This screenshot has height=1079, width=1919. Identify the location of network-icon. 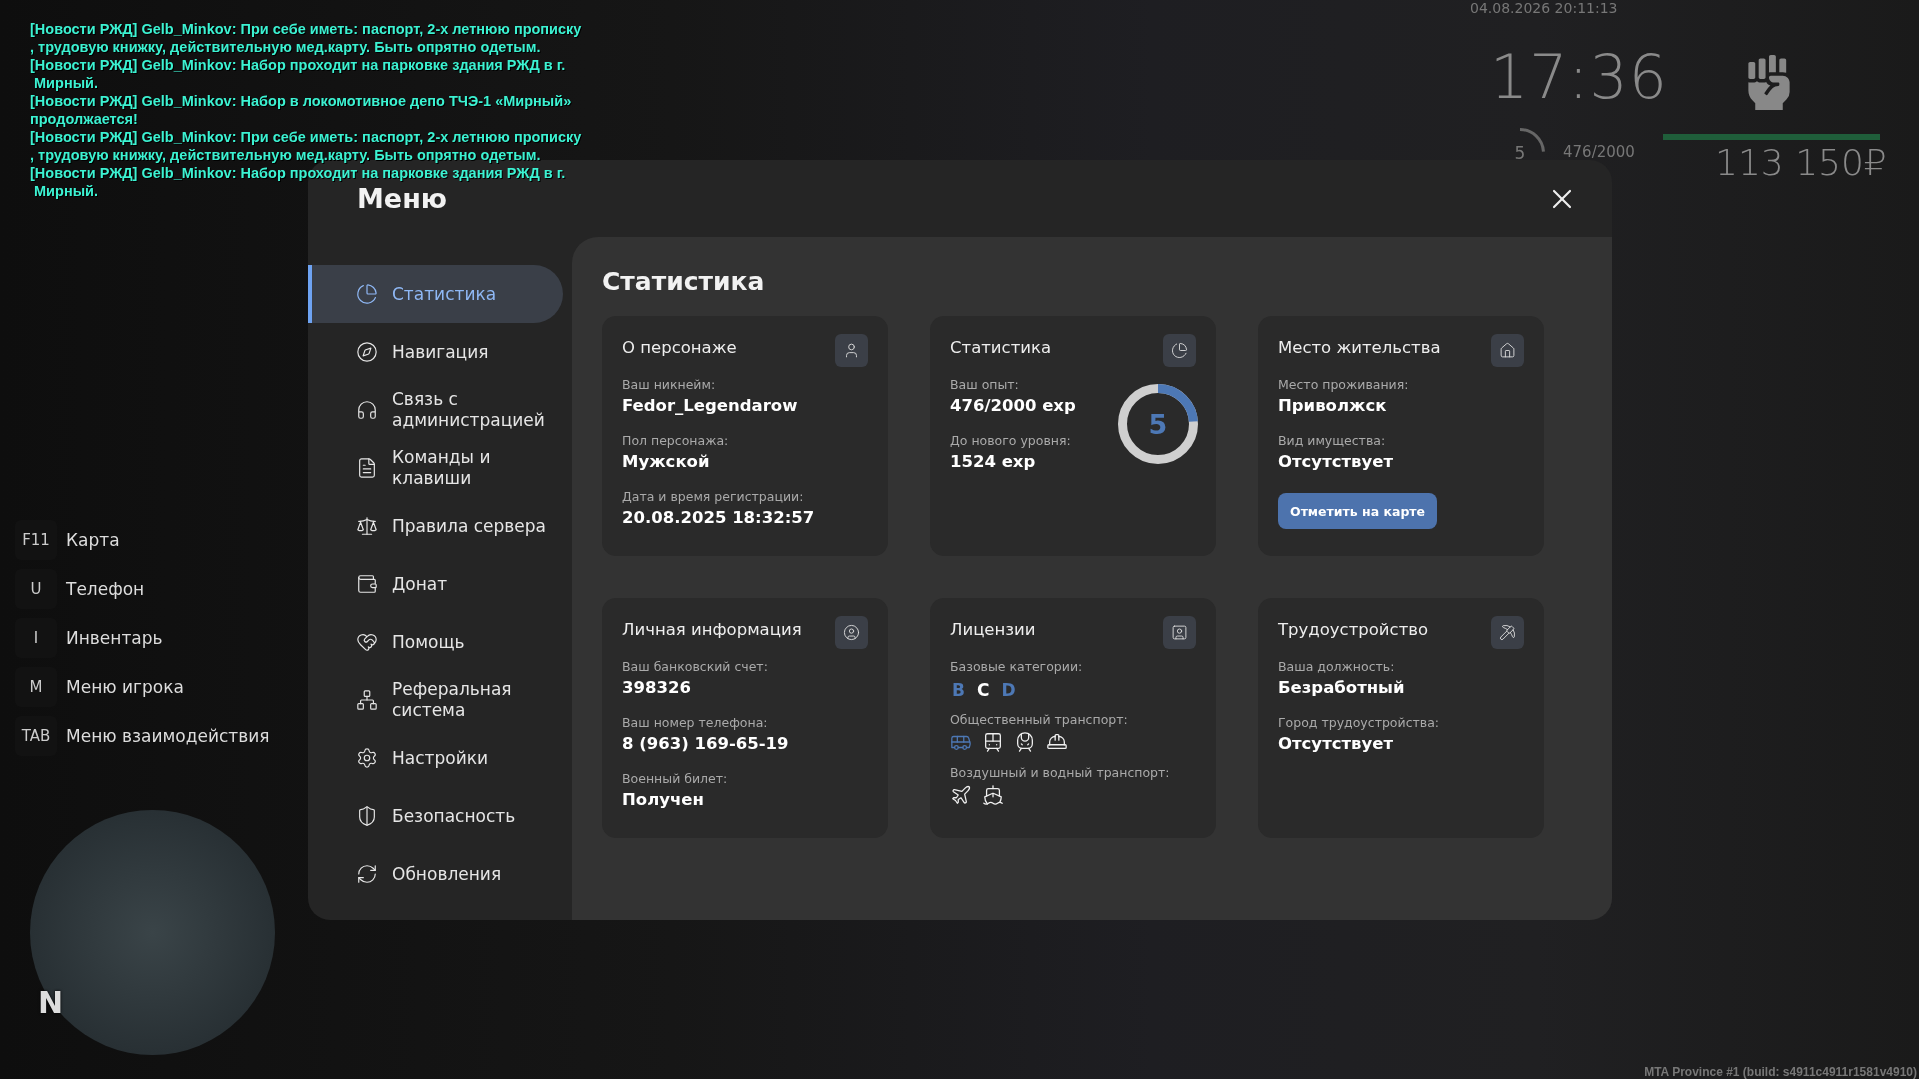
(367, 700).